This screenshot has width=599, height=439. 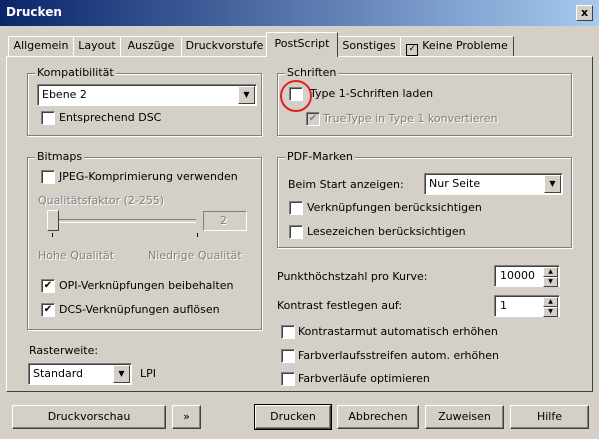 What do you see at coordinates (60, 156) in the screenshot?
I see `group-bitmaps-legend: Bitmaps` at bounding box center [60, 156].